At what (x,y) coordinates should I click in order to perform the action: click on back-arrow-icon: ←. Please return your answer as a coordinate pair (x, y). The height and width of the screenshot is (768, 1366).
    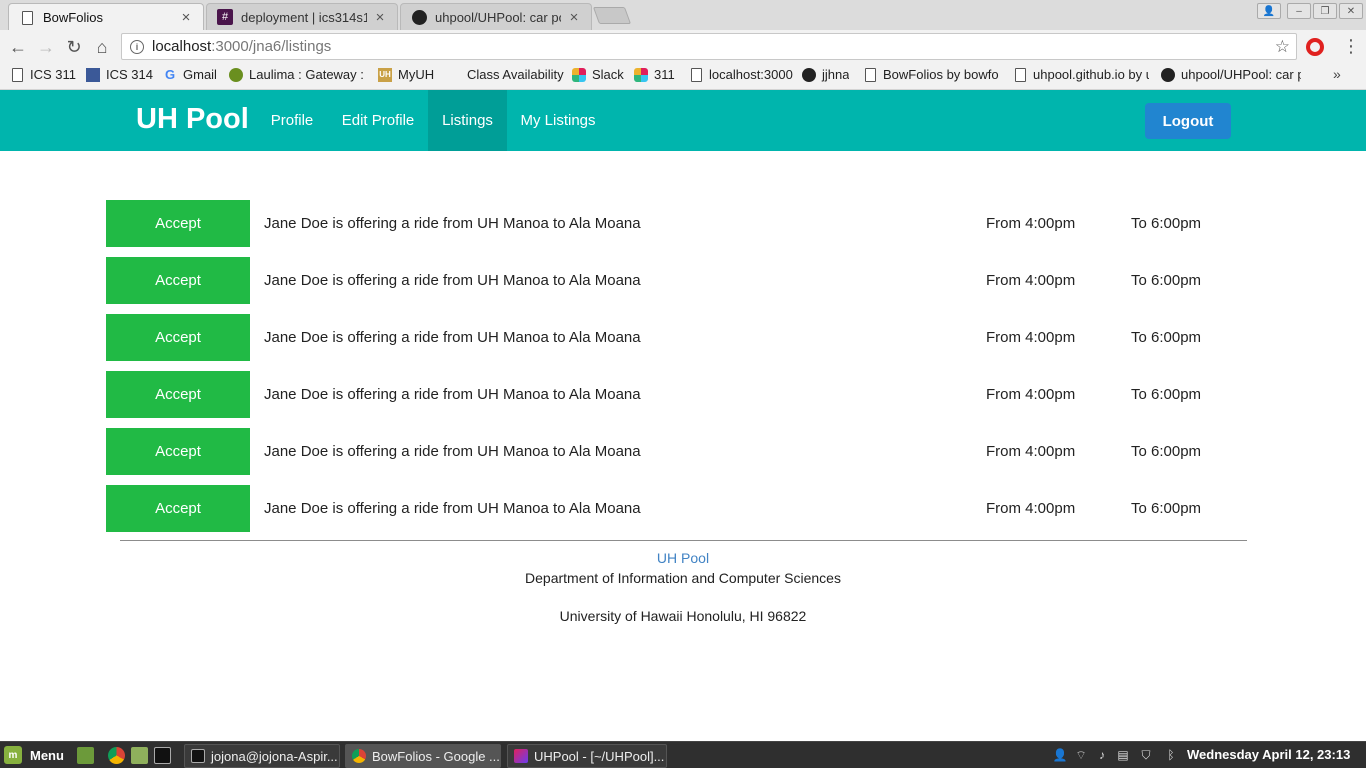
    Looking at the image, I should click on (18, 47).